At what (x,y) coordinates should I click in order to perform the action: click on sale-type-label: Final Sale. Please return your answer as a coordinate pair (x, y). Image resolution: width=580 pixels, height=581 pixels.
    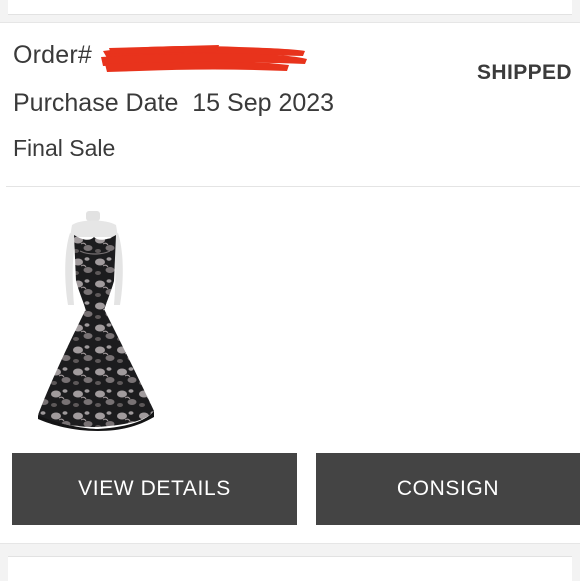
    Looking at the image, I should click on (64, 148).